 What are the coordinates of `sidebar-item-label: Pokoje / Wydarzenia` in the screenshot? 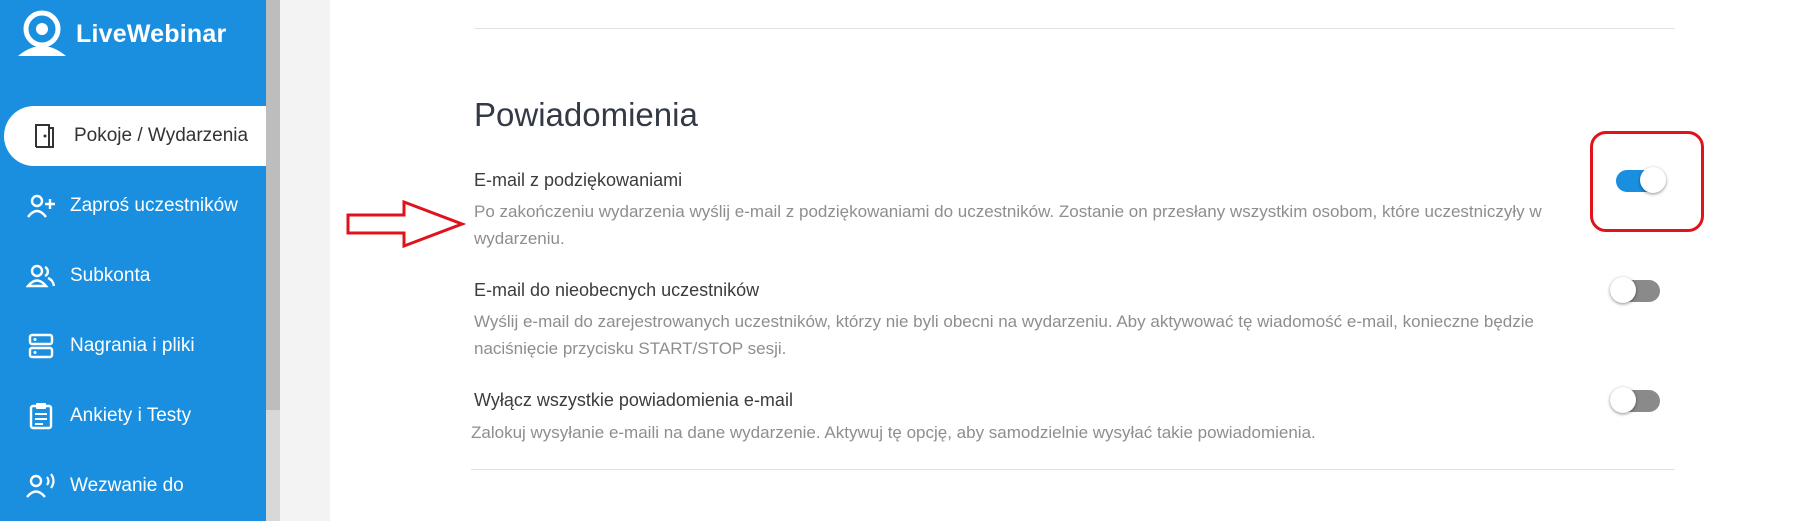 It's located at (161, 135).